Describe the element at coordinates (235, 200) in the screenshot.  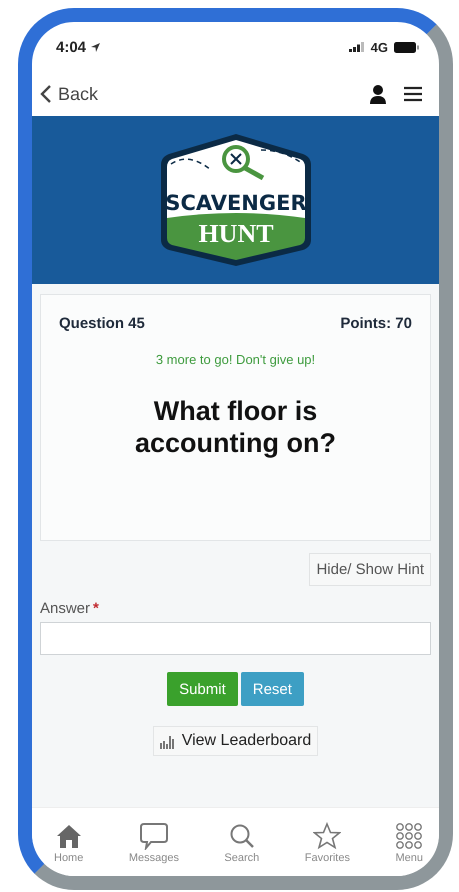
I see `scavenger-hunt-logo: SCAVENGER HUNT` at that location.